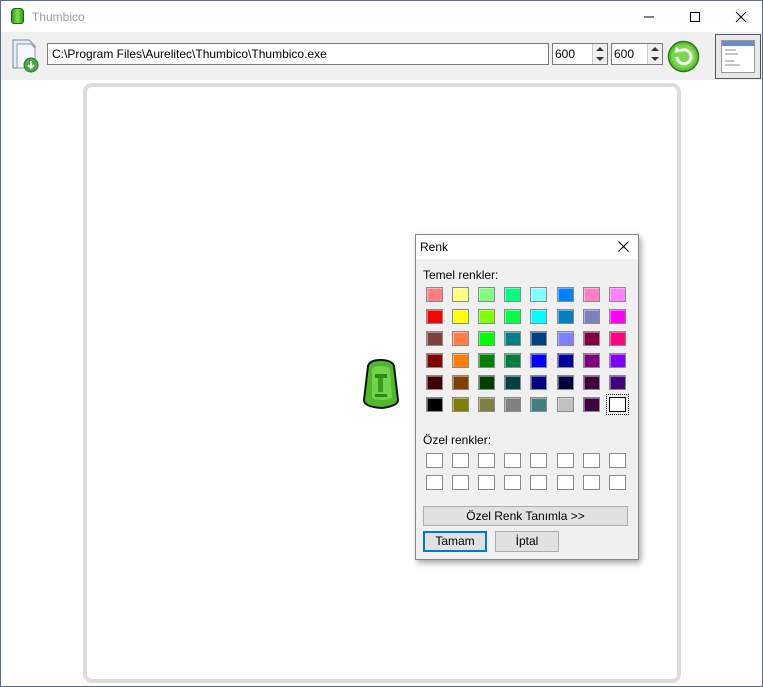 This screenshot has width=763, height=687. What do you see at coordinates (525, 516) in the screenshot?
I see `define-custom-colors-button: Özel Renk Tanımla >>` at bounding box center [525, 516].